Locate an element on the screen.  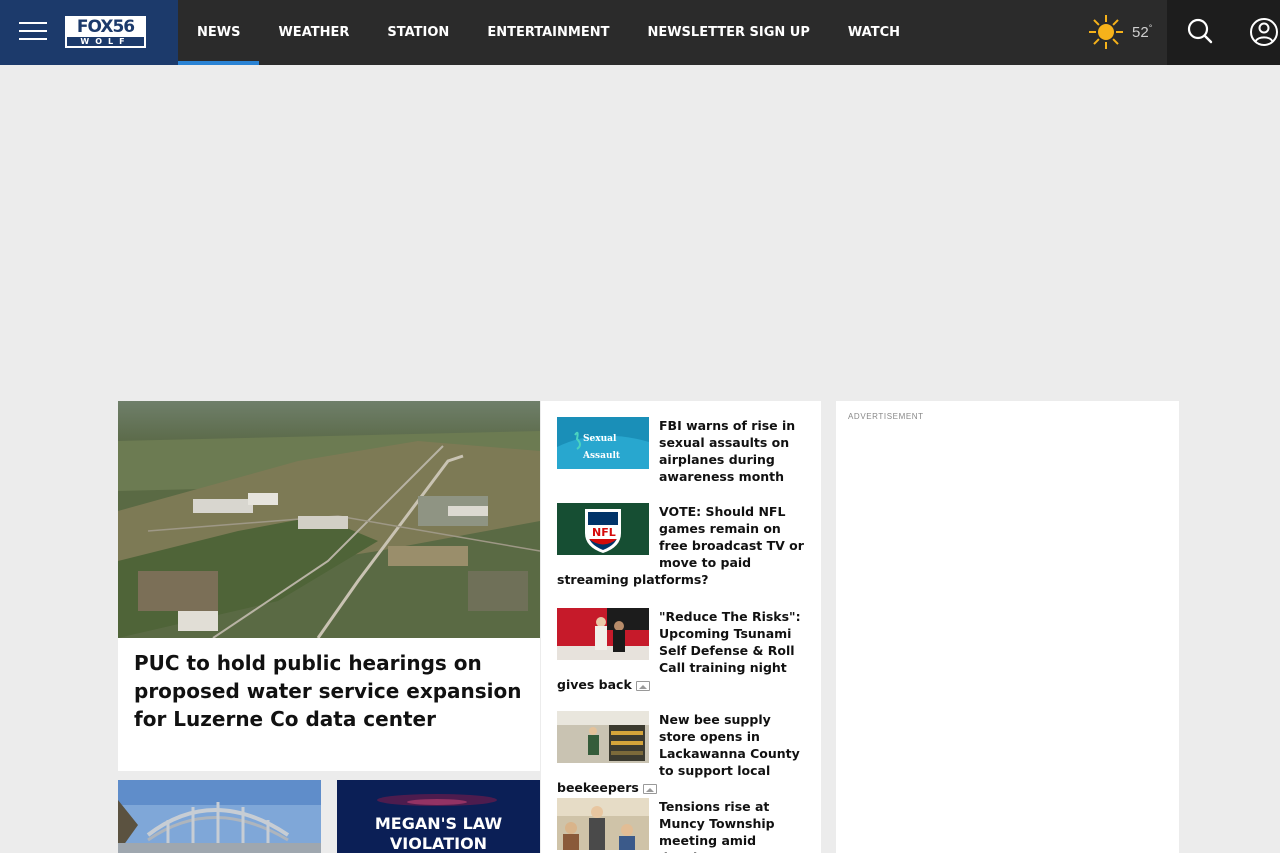
sun-icon is located at coordinates (1106, 32).